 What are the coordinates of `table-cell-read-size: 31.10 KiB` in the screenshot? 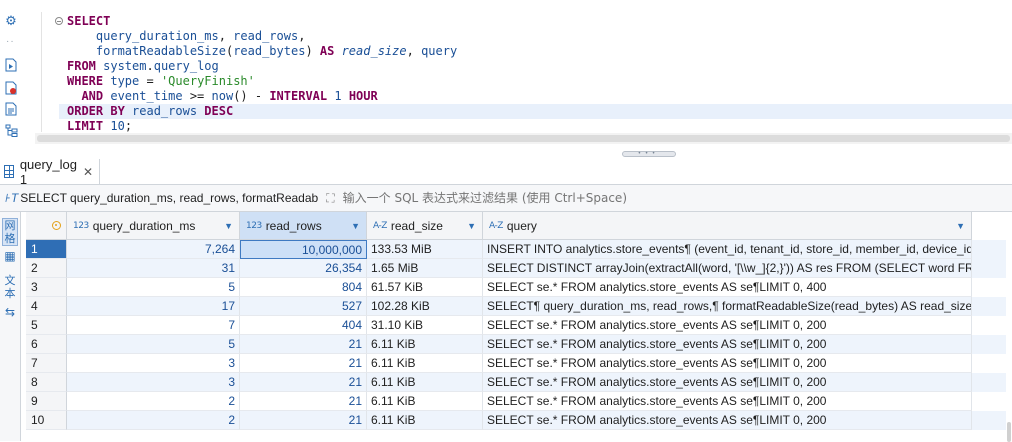 It's located at (425, 325).